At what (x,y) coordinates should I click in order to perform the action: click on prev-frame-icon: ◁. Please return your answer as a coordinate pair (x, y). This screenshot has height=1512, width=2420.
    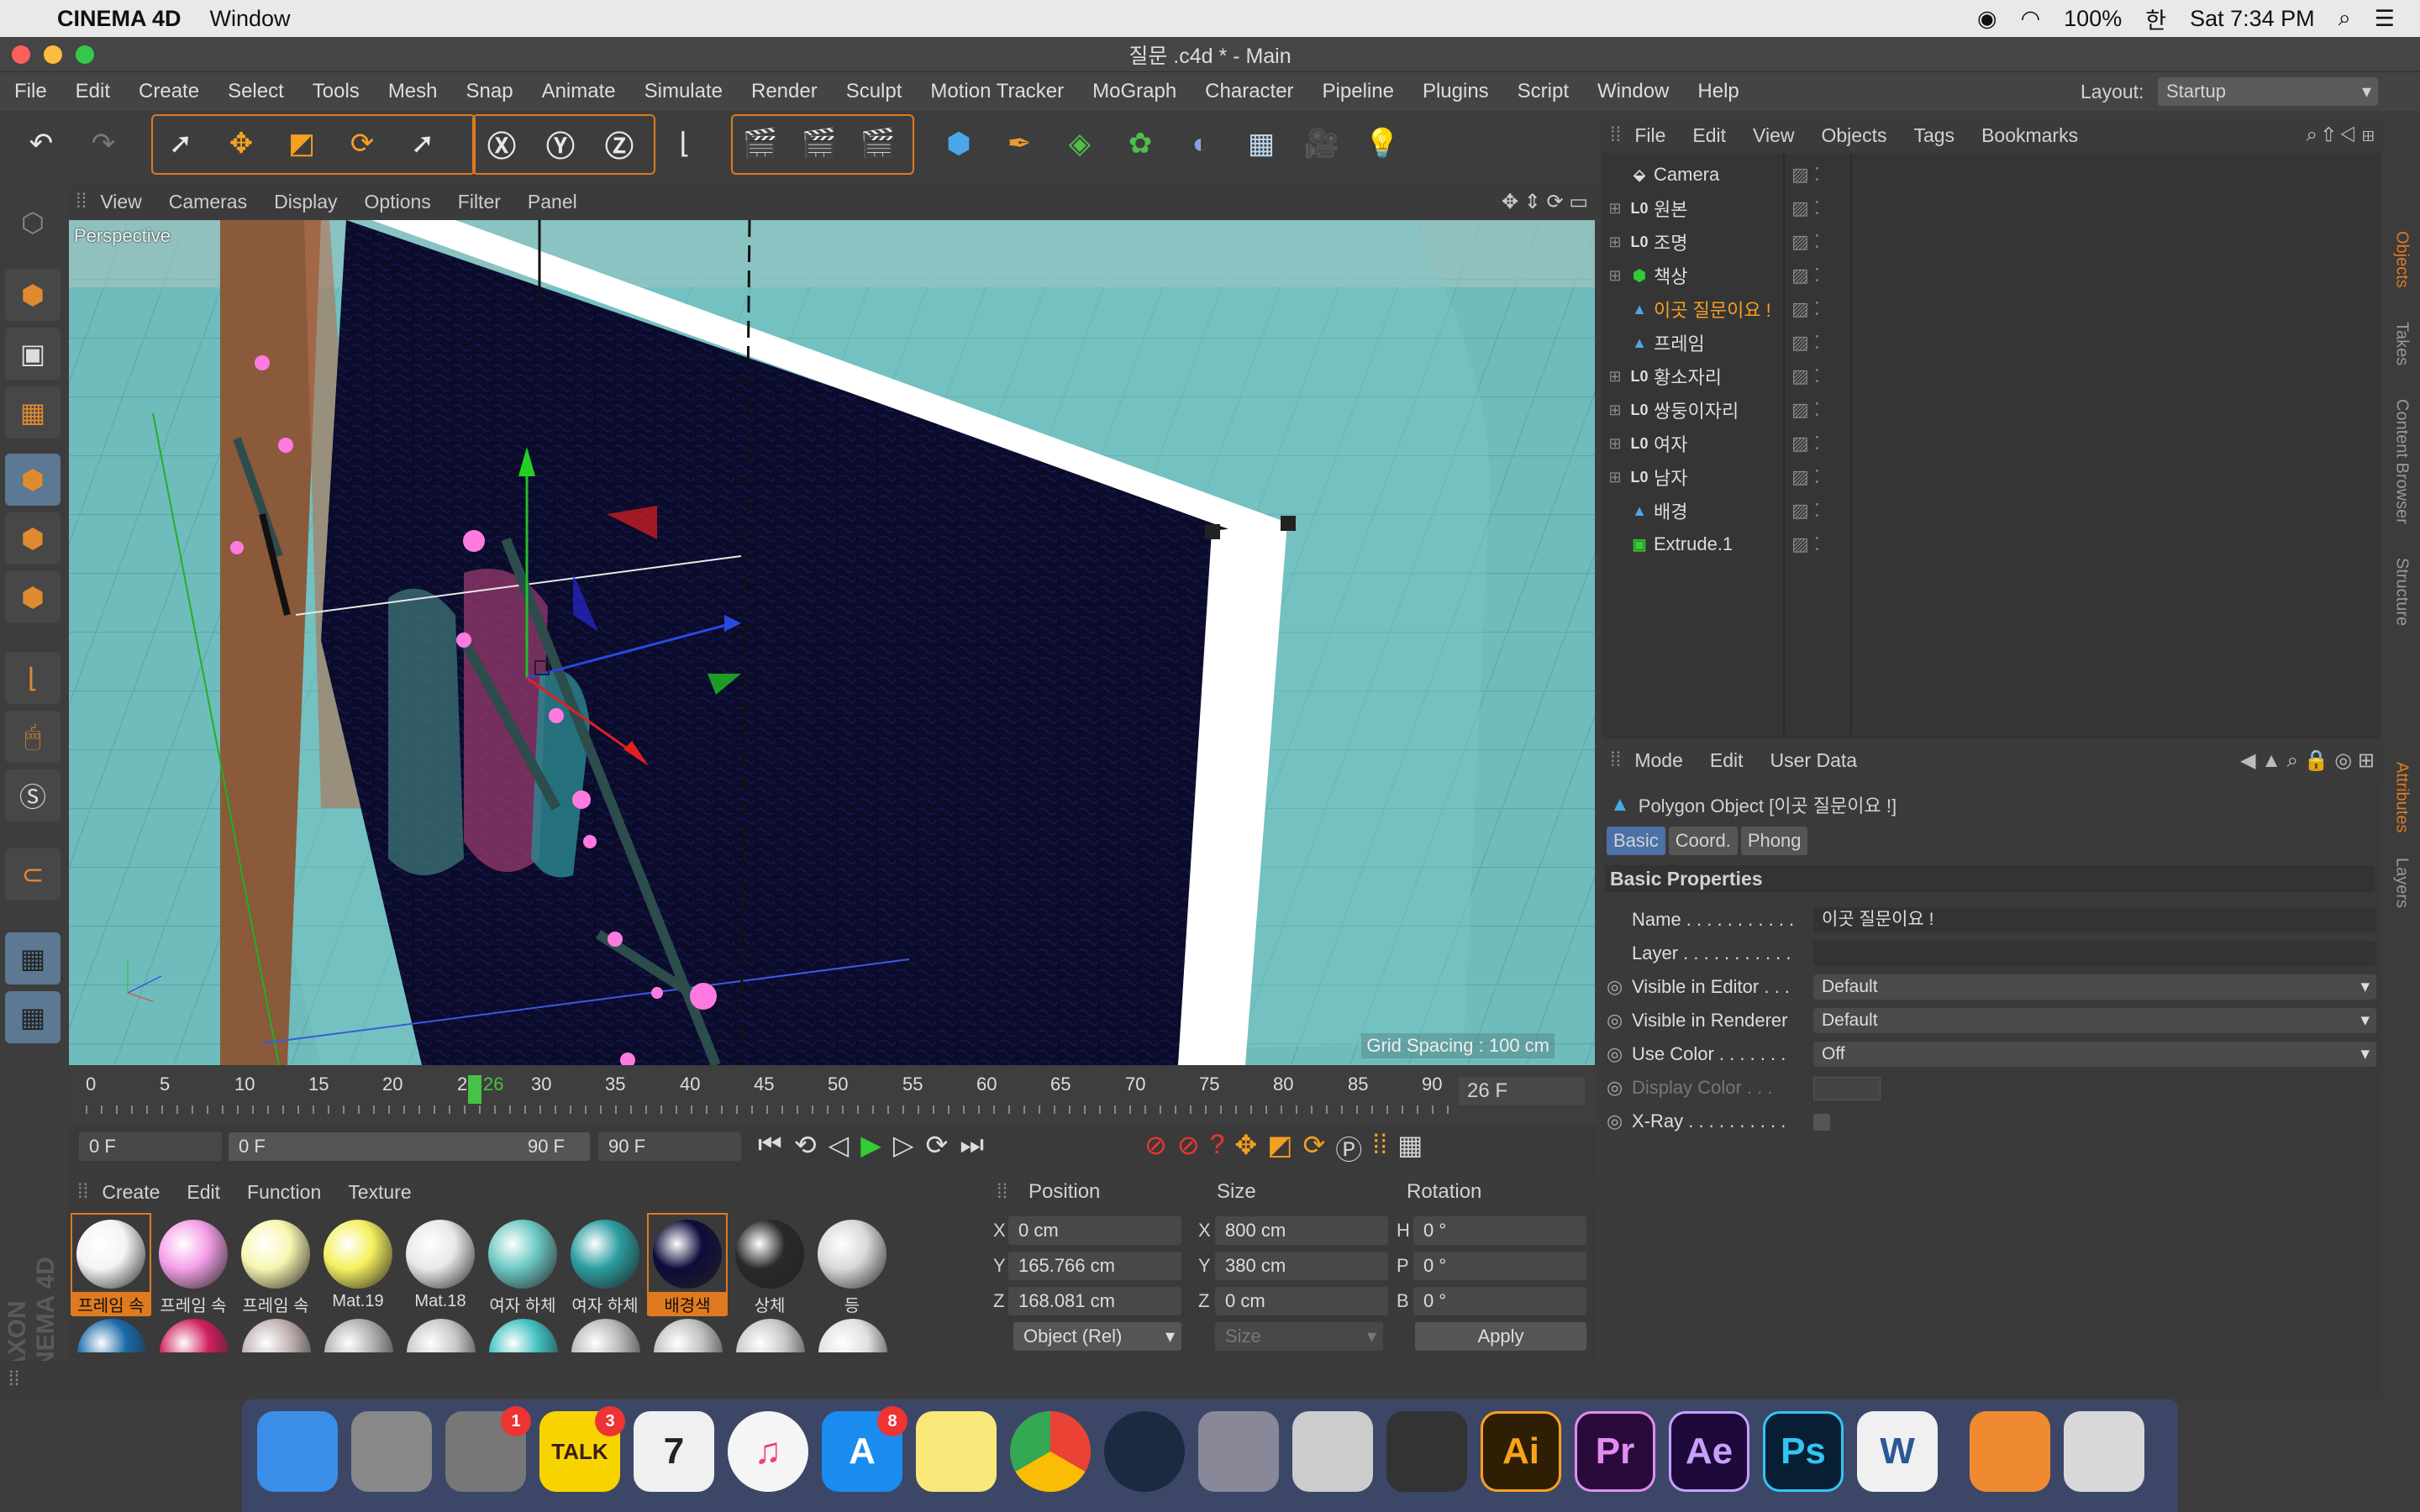
    Looking at the image, I should click on (840, 1145).